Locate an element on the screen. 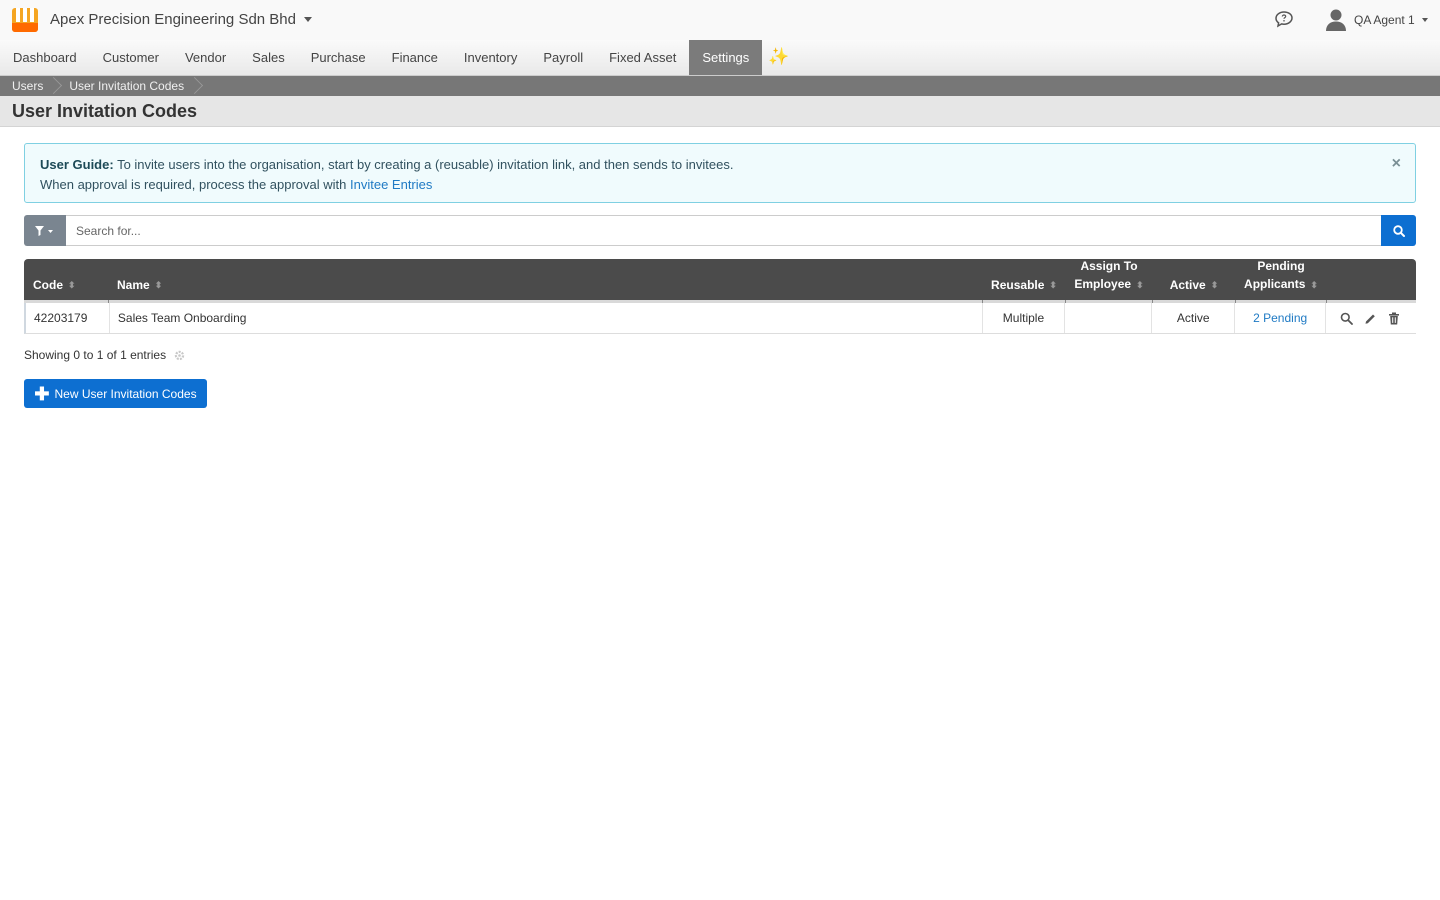 This screenshot has width=1440, height=900. cell-actions is located at coordinates (1371, 318).